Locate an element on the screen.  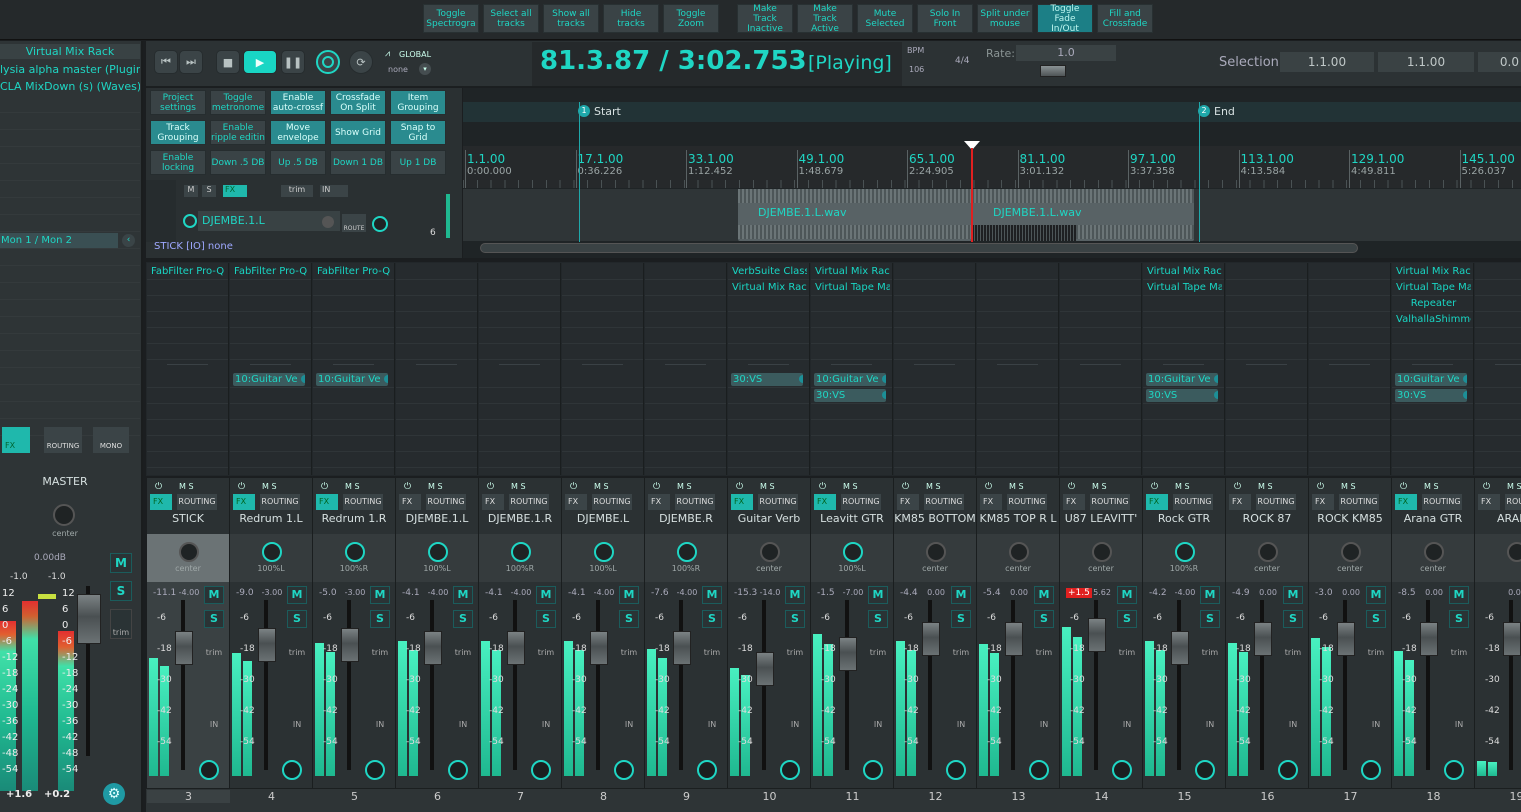
strip-name: ROCK KM85 is located at coordinates (1350, 520).